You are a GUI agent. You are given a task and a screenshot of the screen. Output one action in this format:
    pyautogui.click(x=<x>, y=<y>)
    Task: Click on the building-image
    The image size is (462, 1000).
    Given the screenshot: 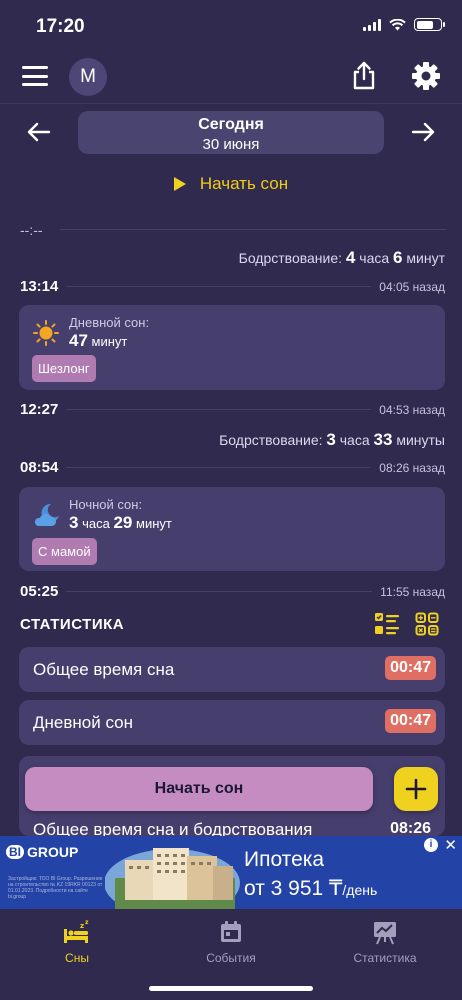 What is the action you would take?
    pyautogui.click(x=172, y=878)
    